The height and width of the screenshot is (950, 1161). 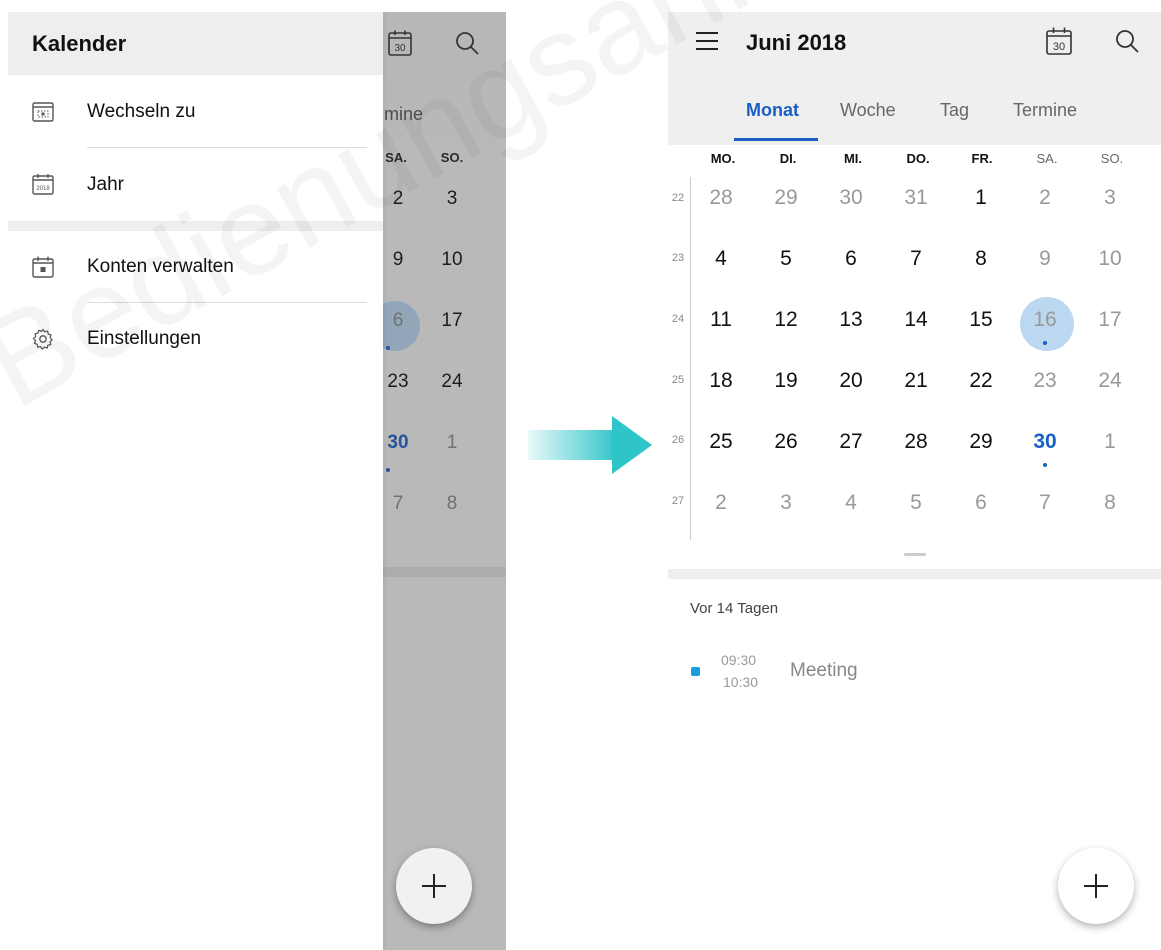 I want to click on weekday-di: DI., so click(x=788, y=158).